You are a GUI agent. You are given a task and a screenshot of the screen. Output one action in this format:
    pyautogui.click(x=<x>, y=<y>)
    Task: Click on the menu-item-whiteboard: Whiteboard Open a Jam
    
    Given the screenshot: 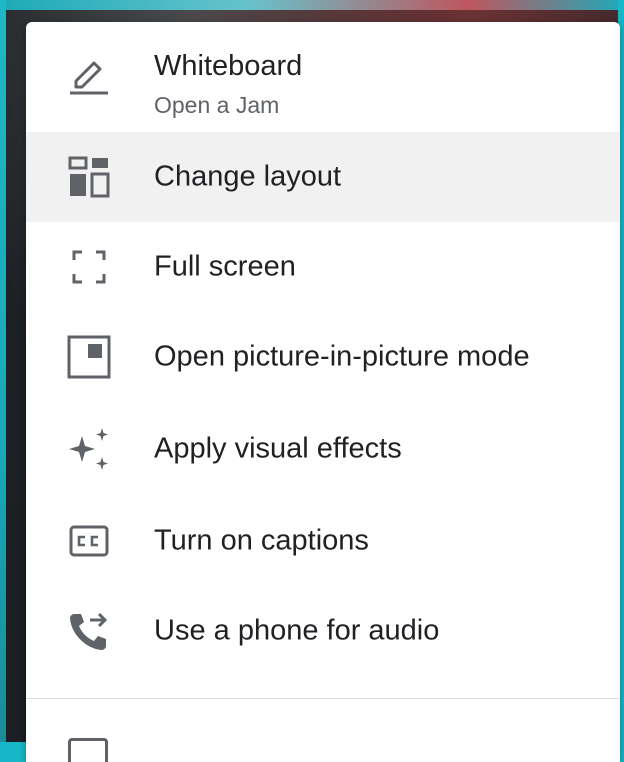 What is the action you would take?
    pyautogui.click(x=323, y=76)
    